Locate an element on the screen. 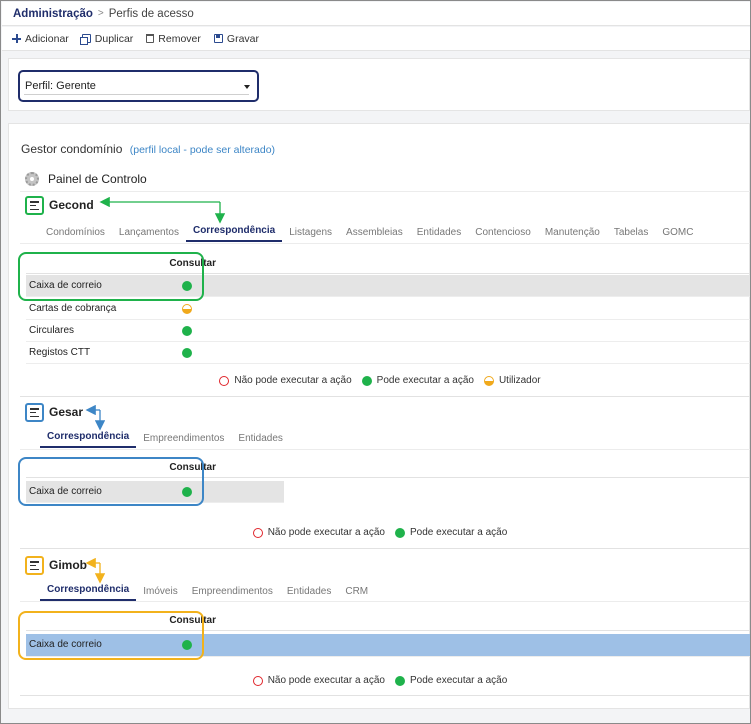  add-button: Adicionar is located at coordinates (40, 39).